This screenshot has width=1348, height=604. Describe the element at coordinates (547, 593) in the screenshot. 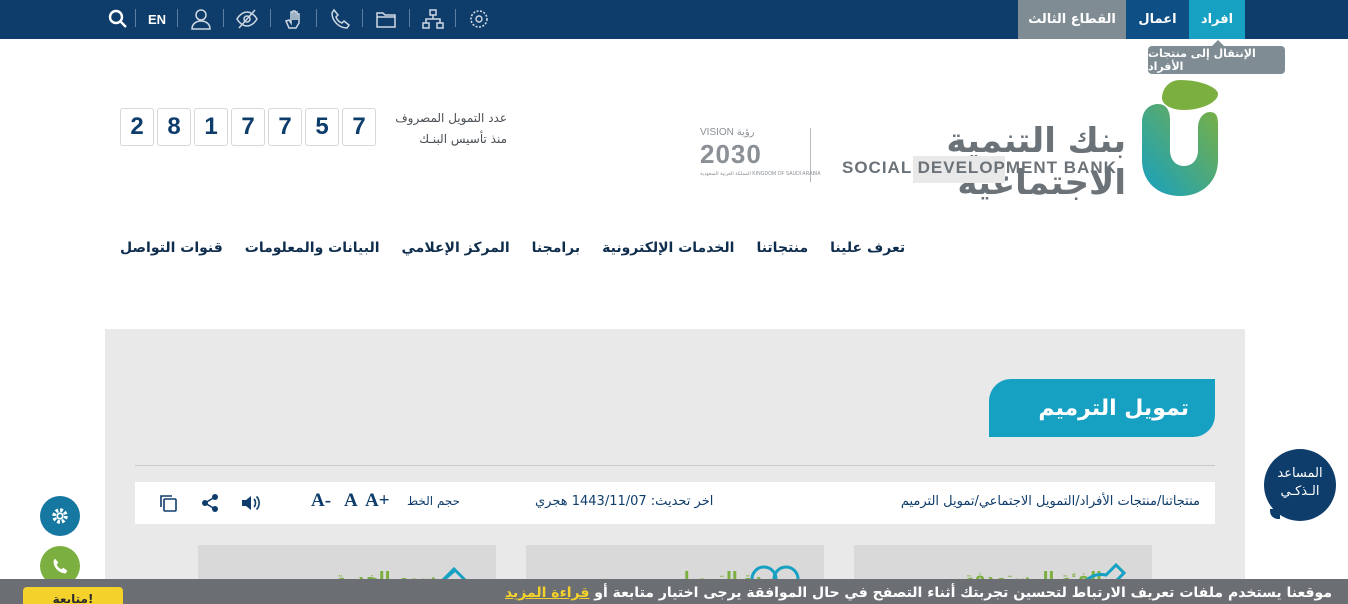

I see `cookie-read-more-link: قراءة المزيد` at that location.